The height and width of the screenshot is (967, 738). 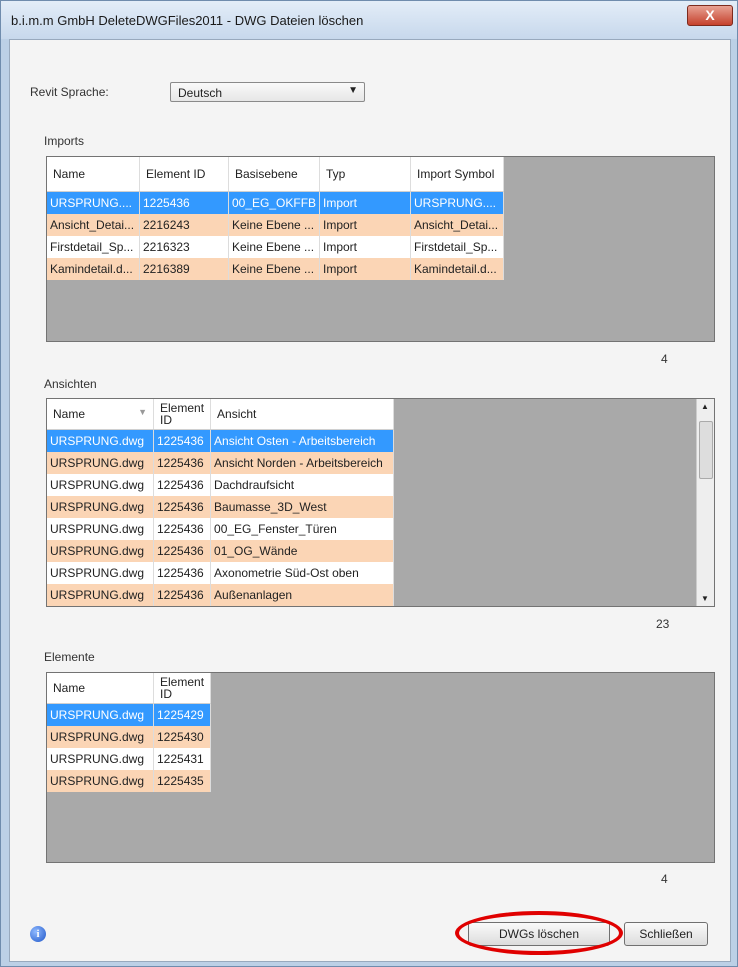 What do you see at coordinates (710, 15) in the screenshot?
I see `close-window-button: X` at bounding box center [710, 15].